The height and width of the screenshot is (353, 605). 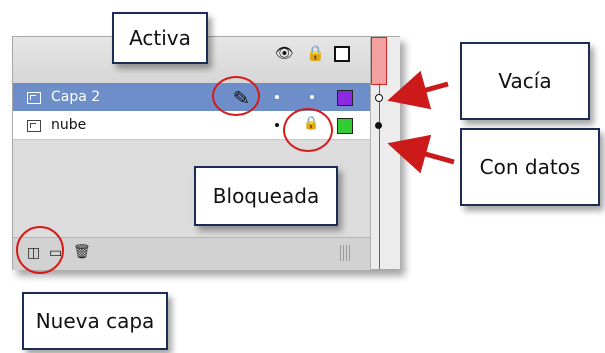 What do you see at coordinates (421, 154) in the screenshot?
I see `arrow-to-keyframe` at bounding box center [421, 154].